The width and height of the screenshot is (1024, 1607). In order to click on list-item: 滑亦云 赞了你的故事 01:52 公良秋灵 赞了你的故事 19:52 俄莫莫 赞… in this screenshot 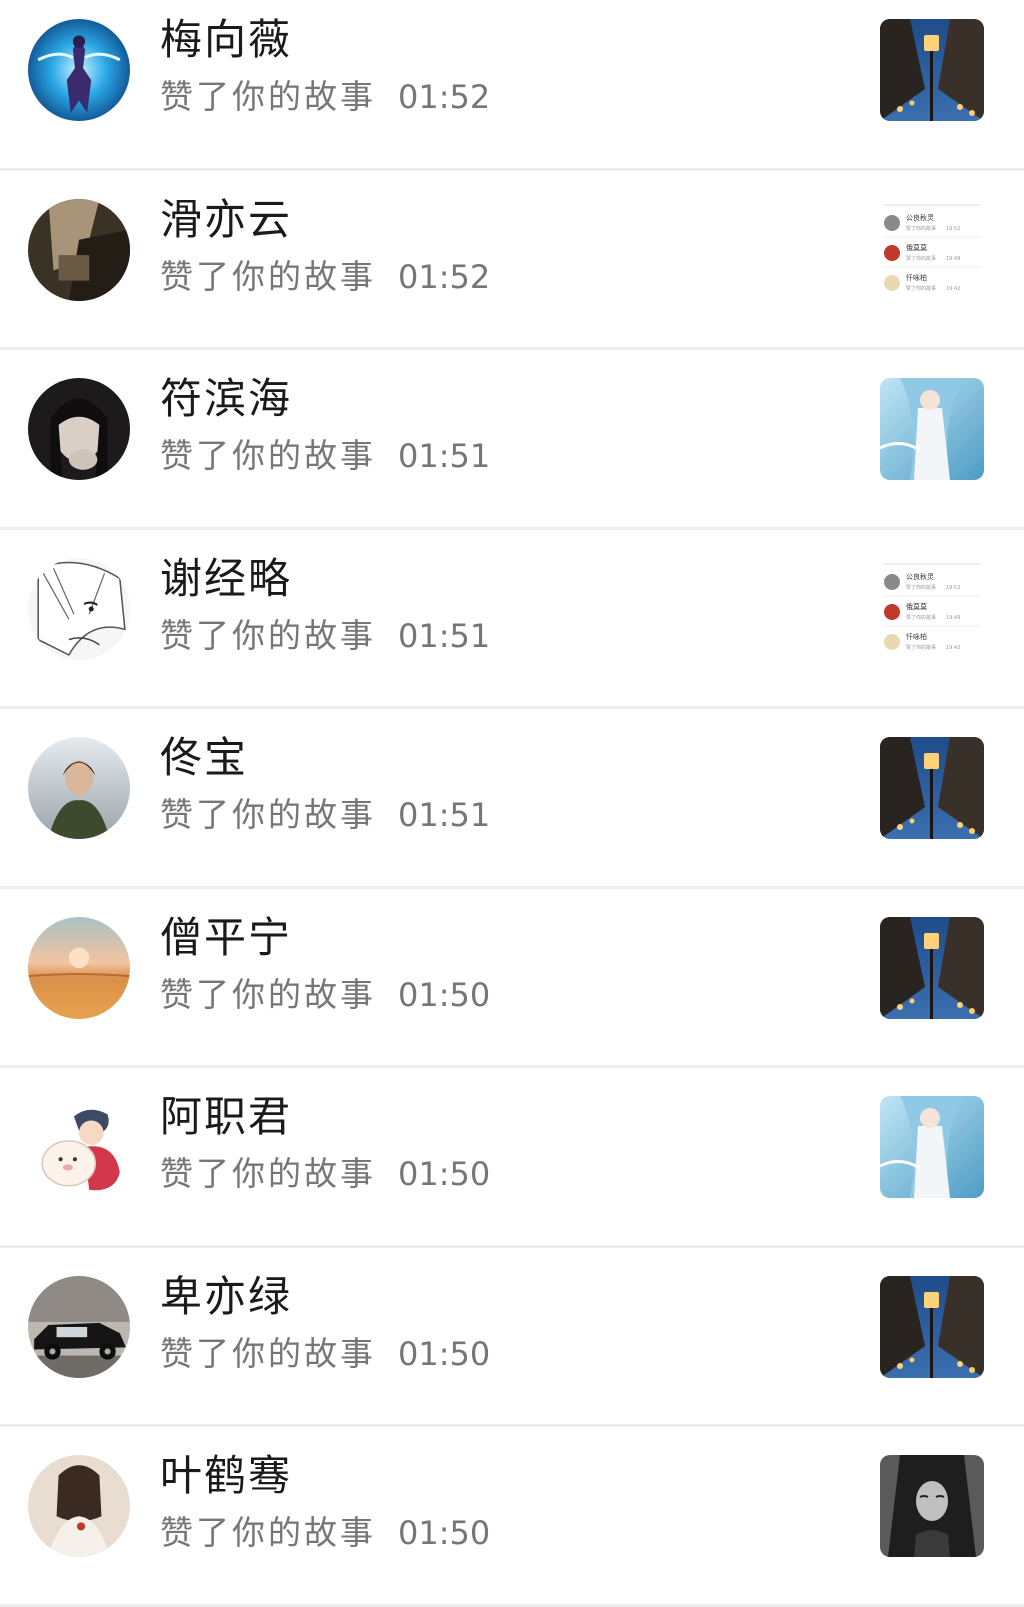, I will do `click(512, 260)`.